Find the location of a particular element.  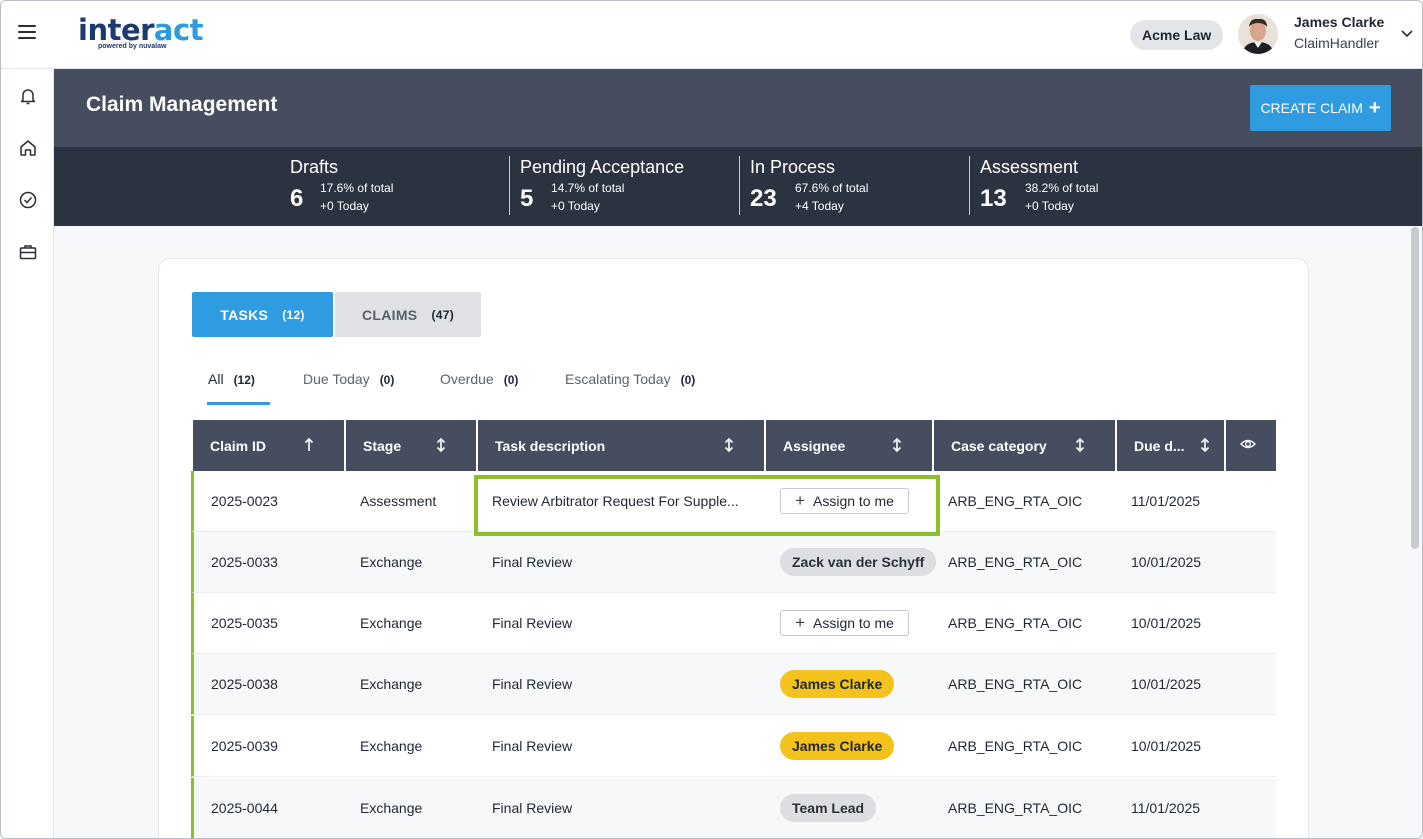

create-claim-button: CREATE CLAIM + is located at coordinates (1320, 108).